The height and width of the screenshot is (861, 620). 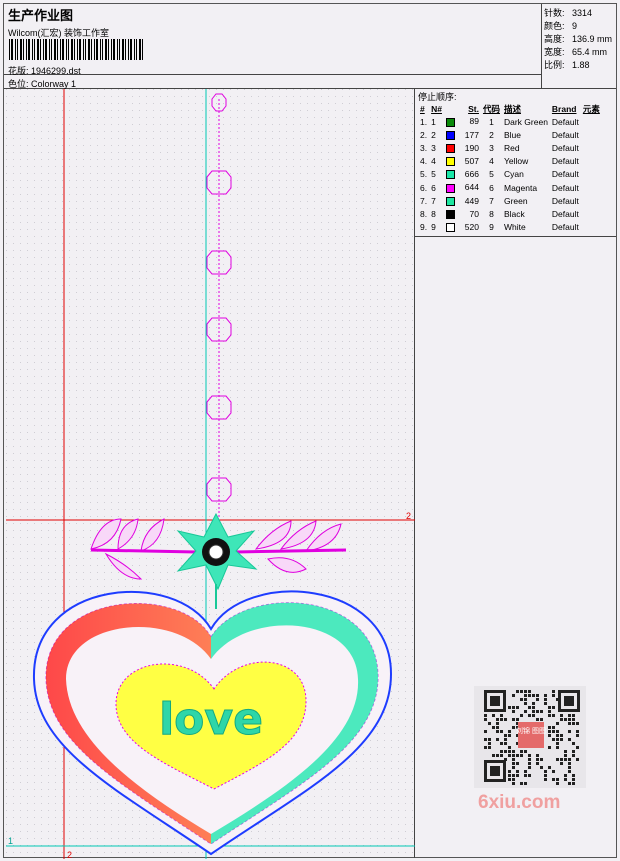 What do you see at coordinates (491, 200) in the screenshot?
I see `color-code: 7` at bounding box center [491, 200].